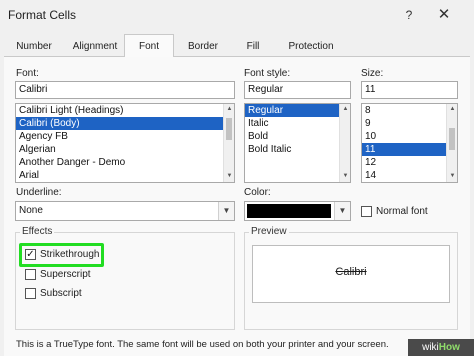 Image resolution: width=474 pixels, height=356 pixels. What do you see at coordinates (203, 46) in the screenshot?
I see `tab-border: Border` at bounding box center [203, 46].